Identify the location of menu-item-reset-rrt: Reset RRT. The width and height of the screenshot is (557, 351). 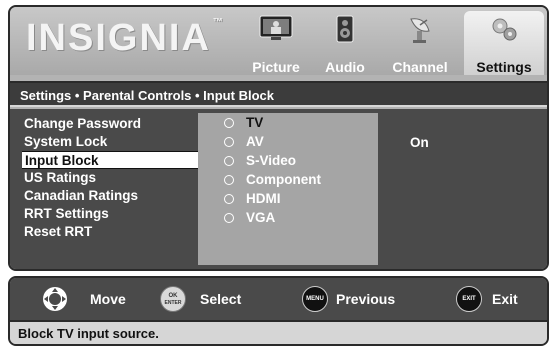
(105, 232).